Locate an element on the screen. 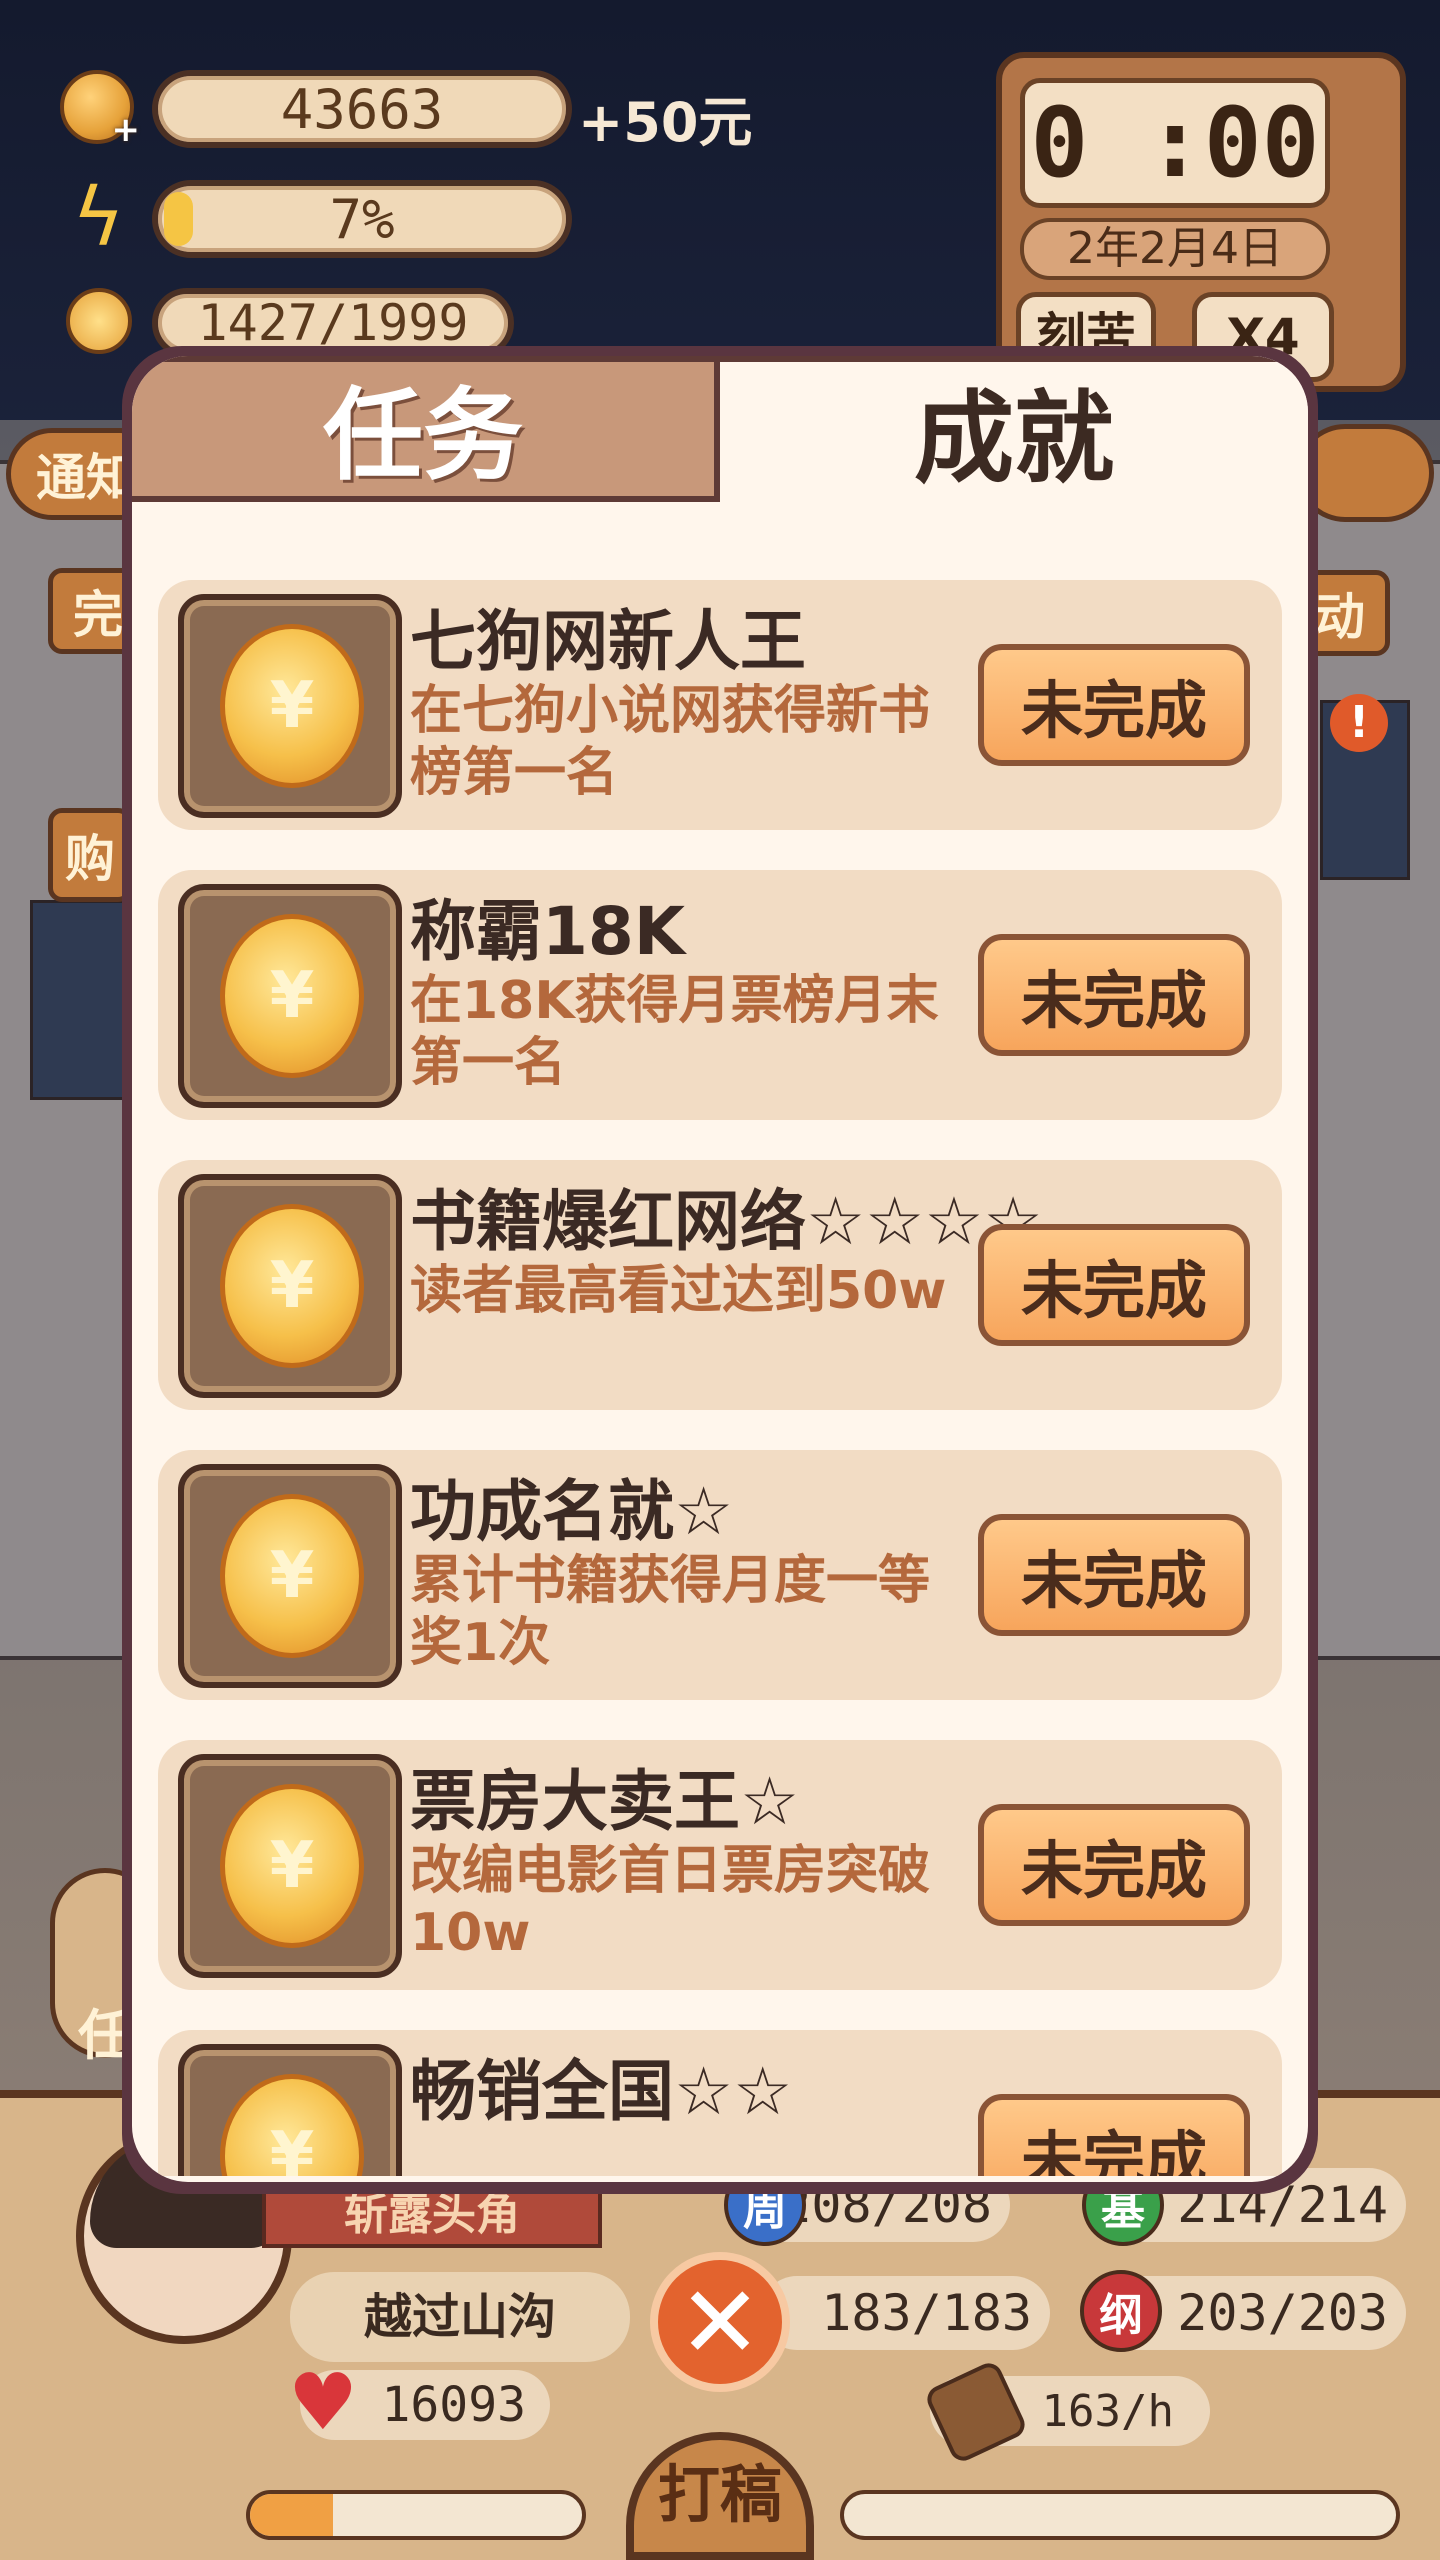 The width and height of the screenshot is (1440, 2560). list-item: ¥ 畅销全国☆☆ 未完成 is located at coordinates (720, 2103).